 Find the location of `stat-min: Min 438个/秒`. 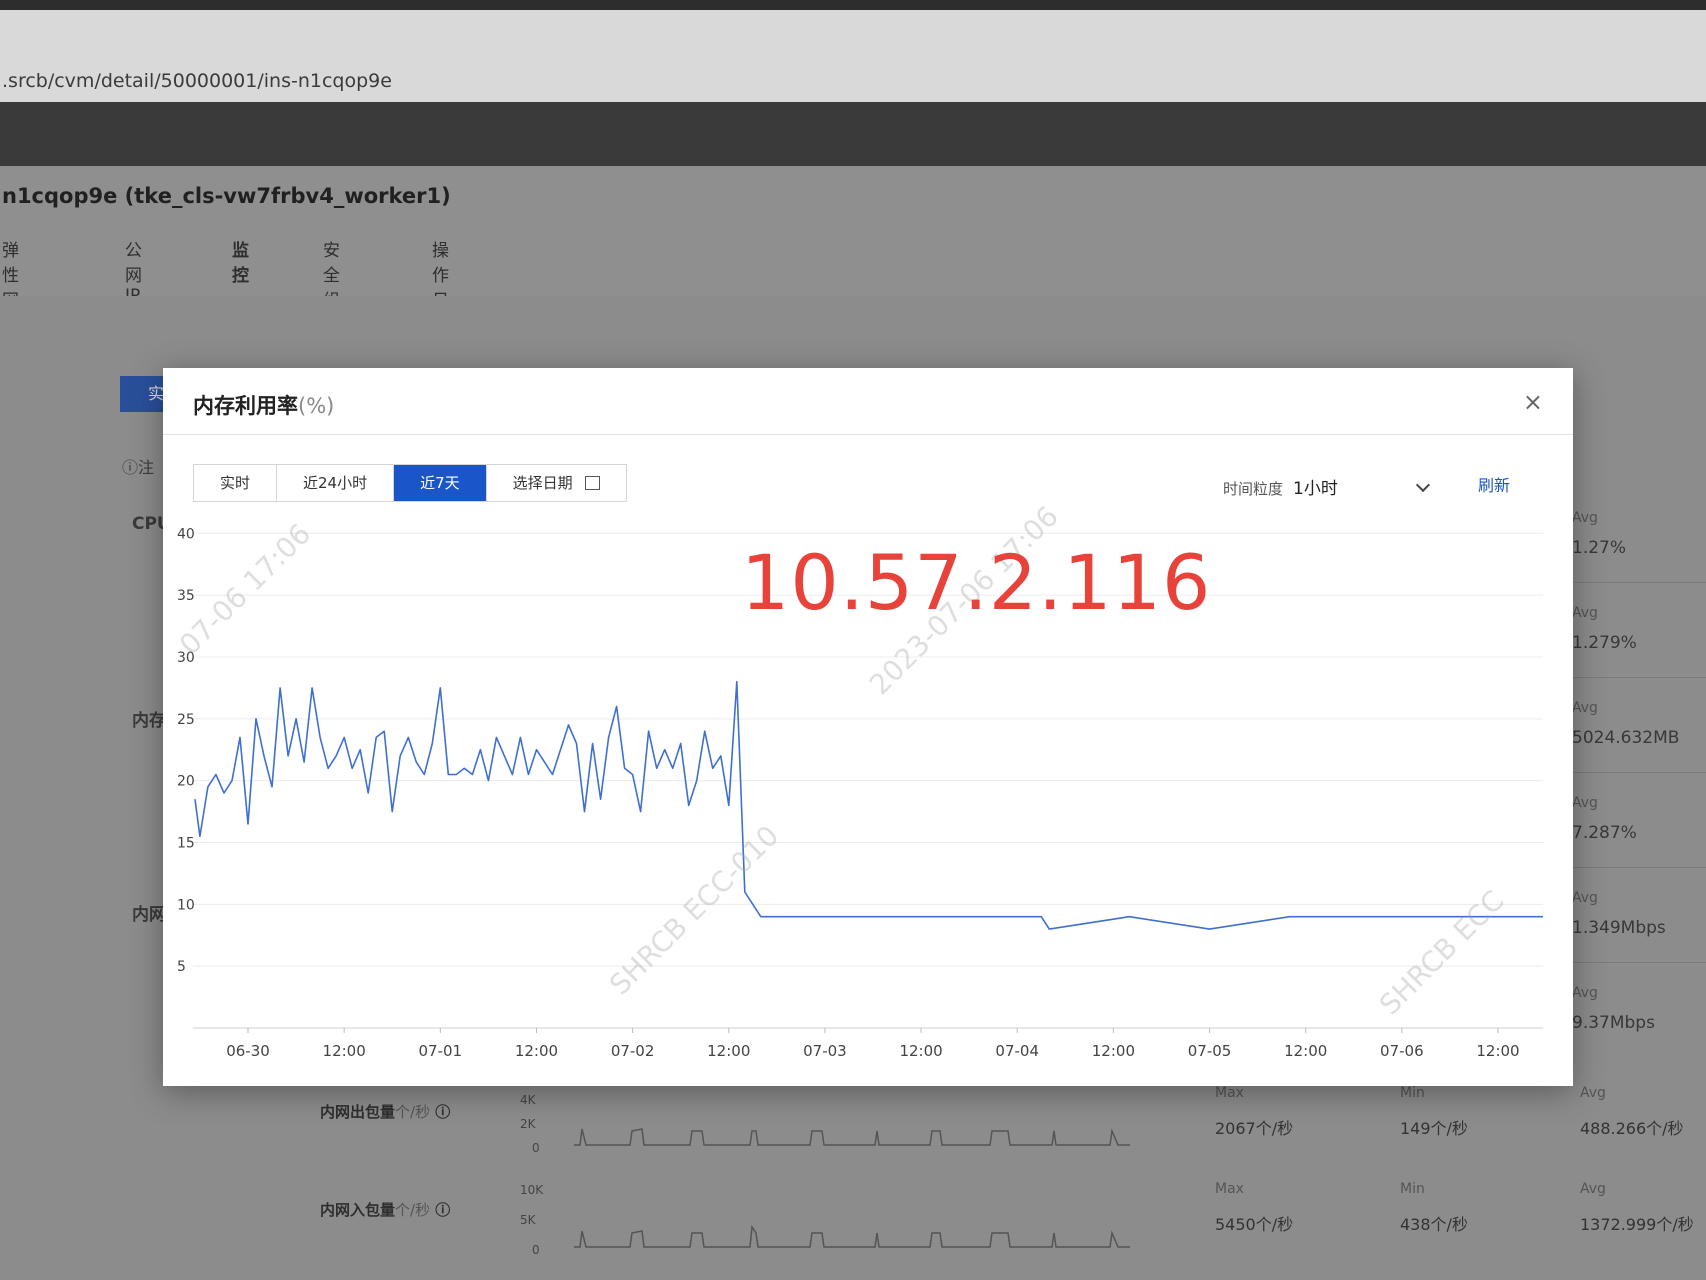

stat-min: Min 438个/秒 is located at coordinates (1434, 1207).